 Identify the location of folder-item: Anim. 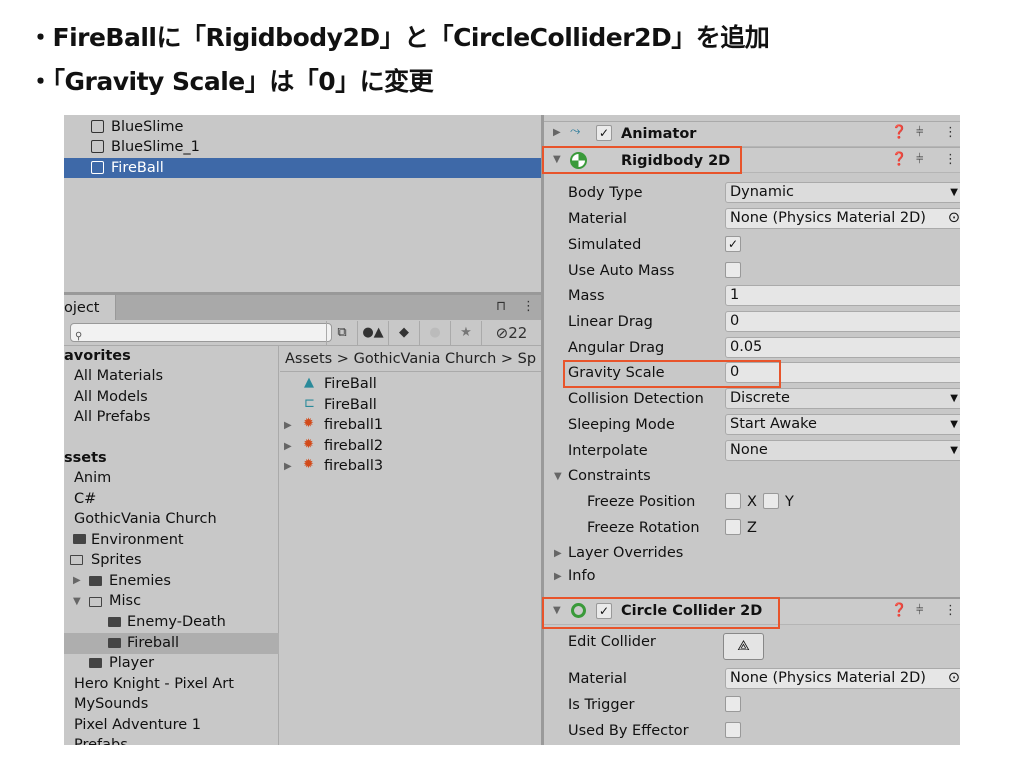
(92, 478).